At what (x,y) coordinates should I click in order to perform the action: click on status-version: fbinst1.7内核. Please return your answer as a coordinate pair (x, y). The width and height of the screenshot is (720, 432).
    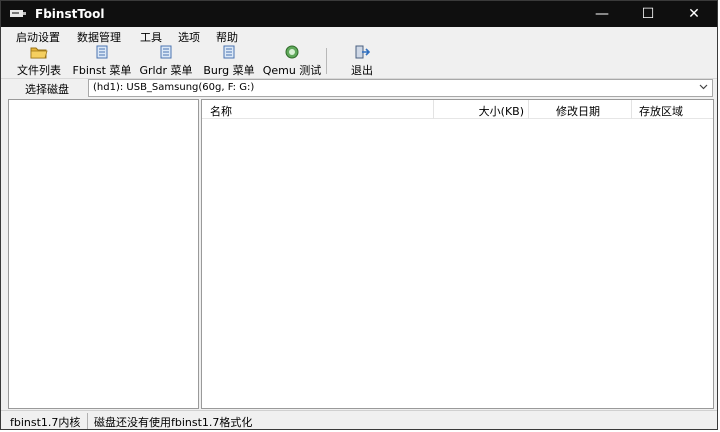
    Looking at the image, I should click on (45, 422).